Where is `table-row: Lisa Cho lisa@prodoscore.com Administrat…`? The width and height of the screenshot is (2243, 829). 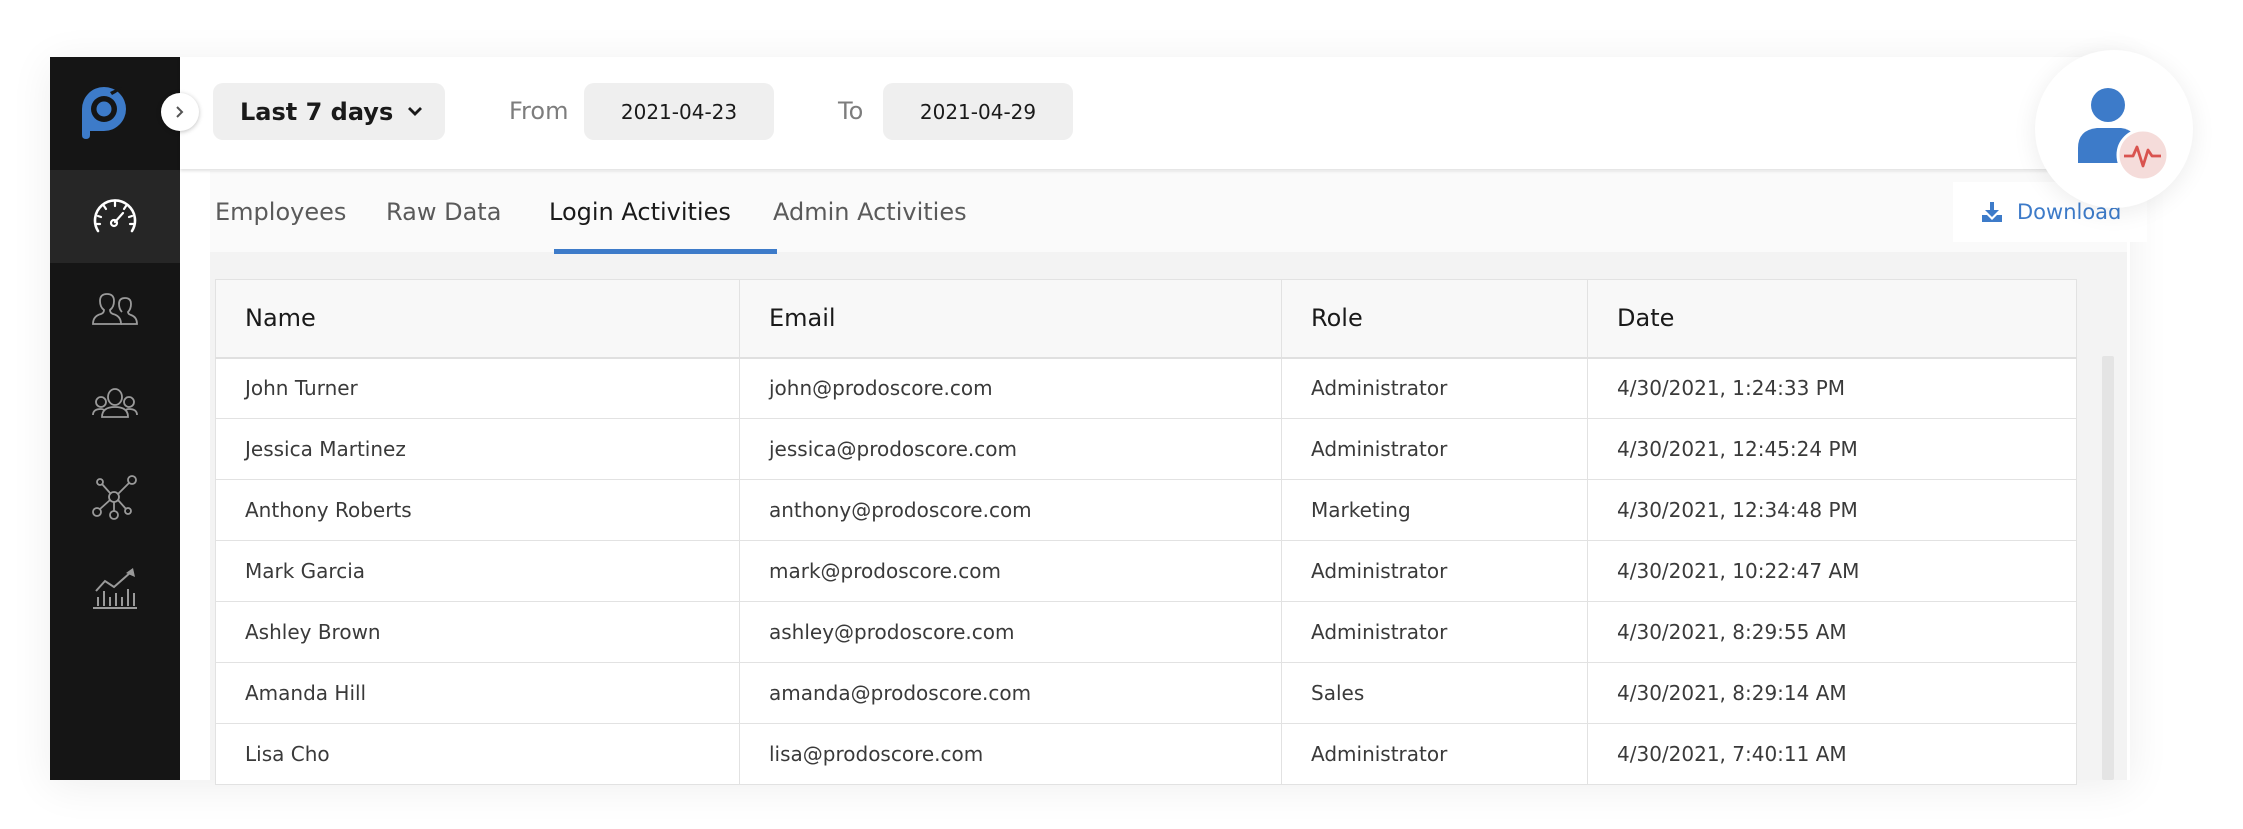 table-row: Lisa Cho lisa@prodoscore.com Administrat… is located at coordinates (1146, 754).